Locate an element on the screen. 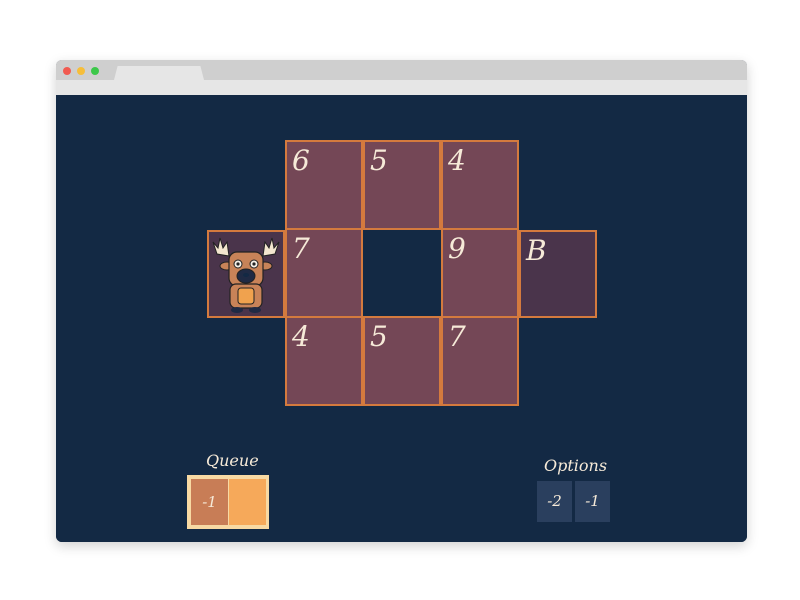 This screenshot has width=800, height=600. tile-bonus: B is located at coordinates (558, 274).